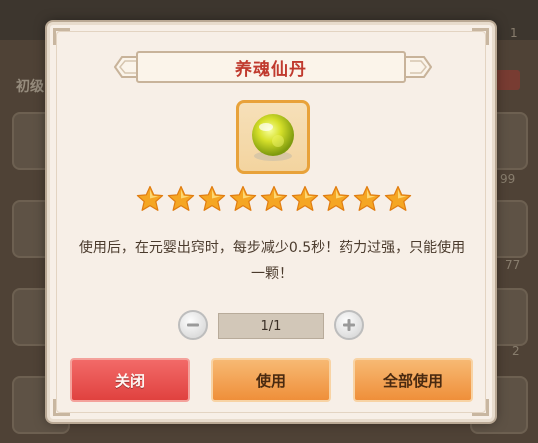 This screenshot has width=538, height=443. I want to click on dialog-title: 养魂仙丹, so click(271, 67).